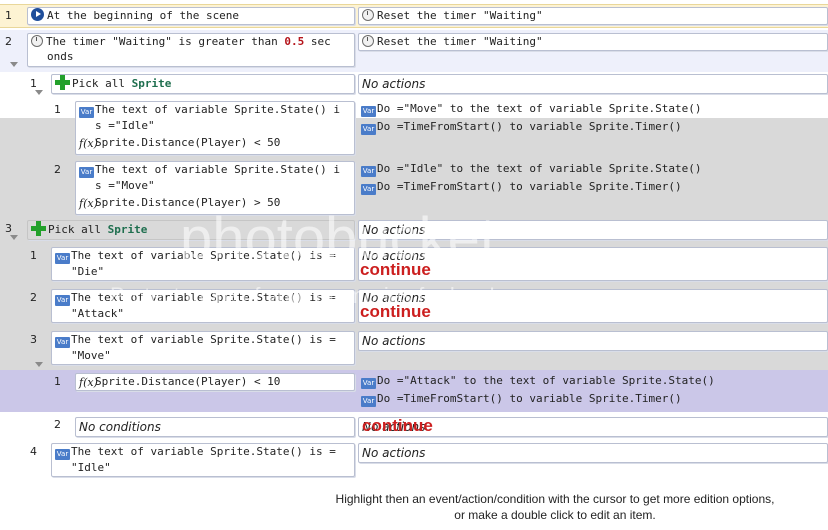 This screenshot has width=828, height=530. I want to click on condition-text: Sprite.Distance(Player) > 50, so click(188, 202).